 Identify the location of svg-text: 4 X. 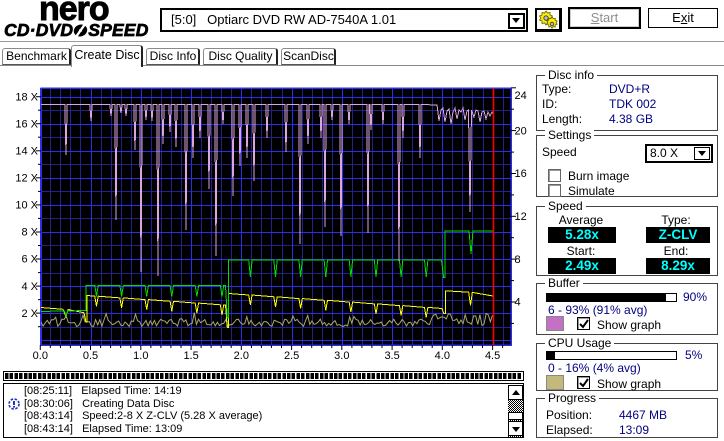
(29, 287).